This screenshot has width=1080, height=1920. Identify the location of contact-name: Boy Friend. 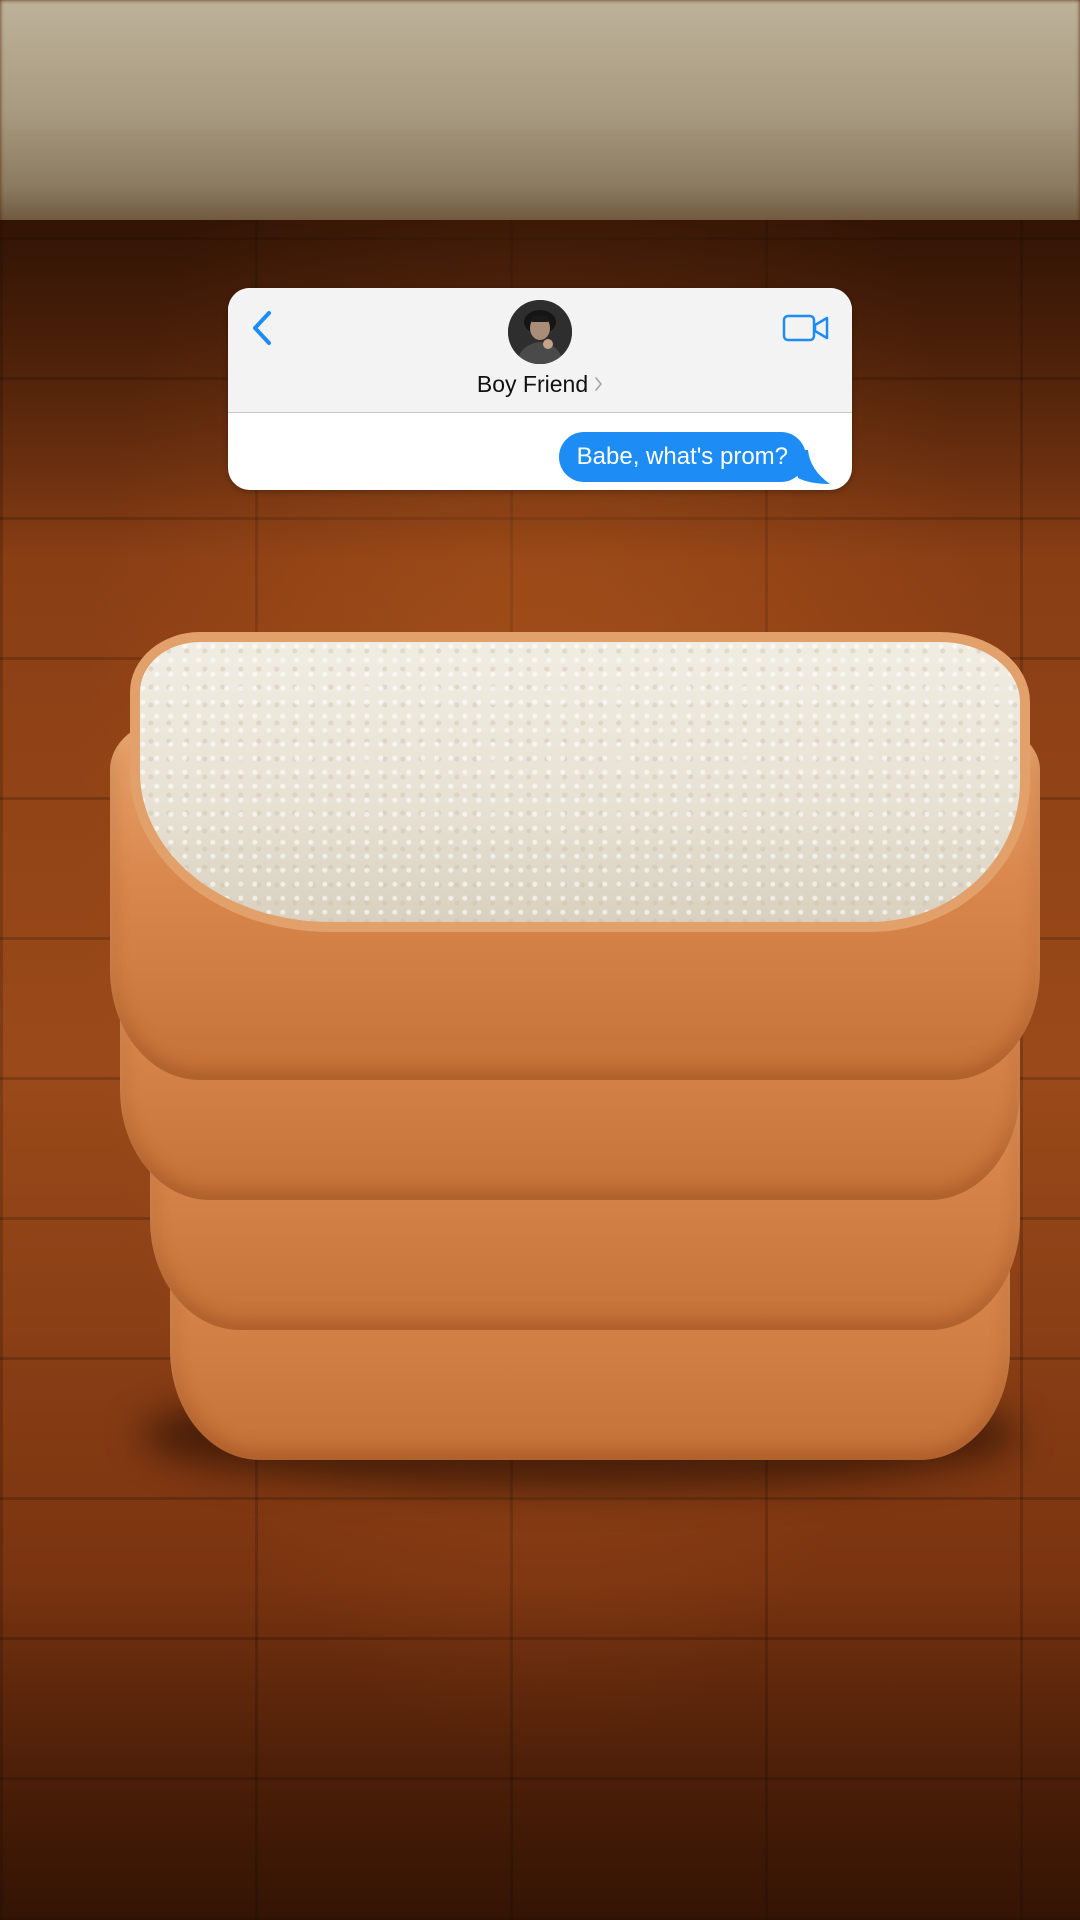
(532, 384).